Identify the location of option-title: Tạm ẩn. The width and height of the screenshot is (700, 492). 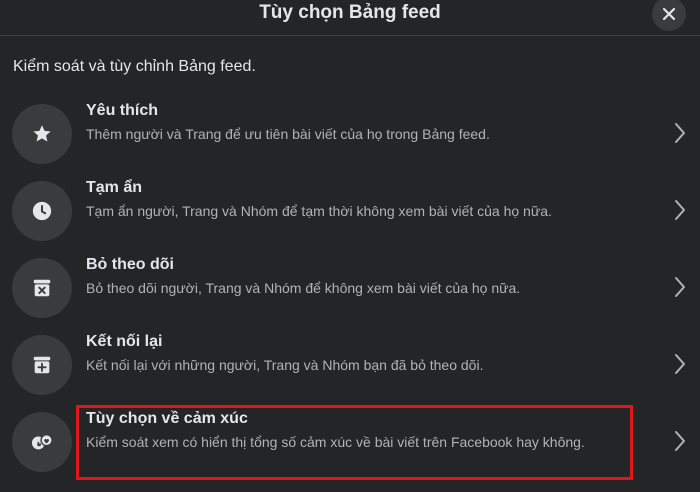
(114, 187).